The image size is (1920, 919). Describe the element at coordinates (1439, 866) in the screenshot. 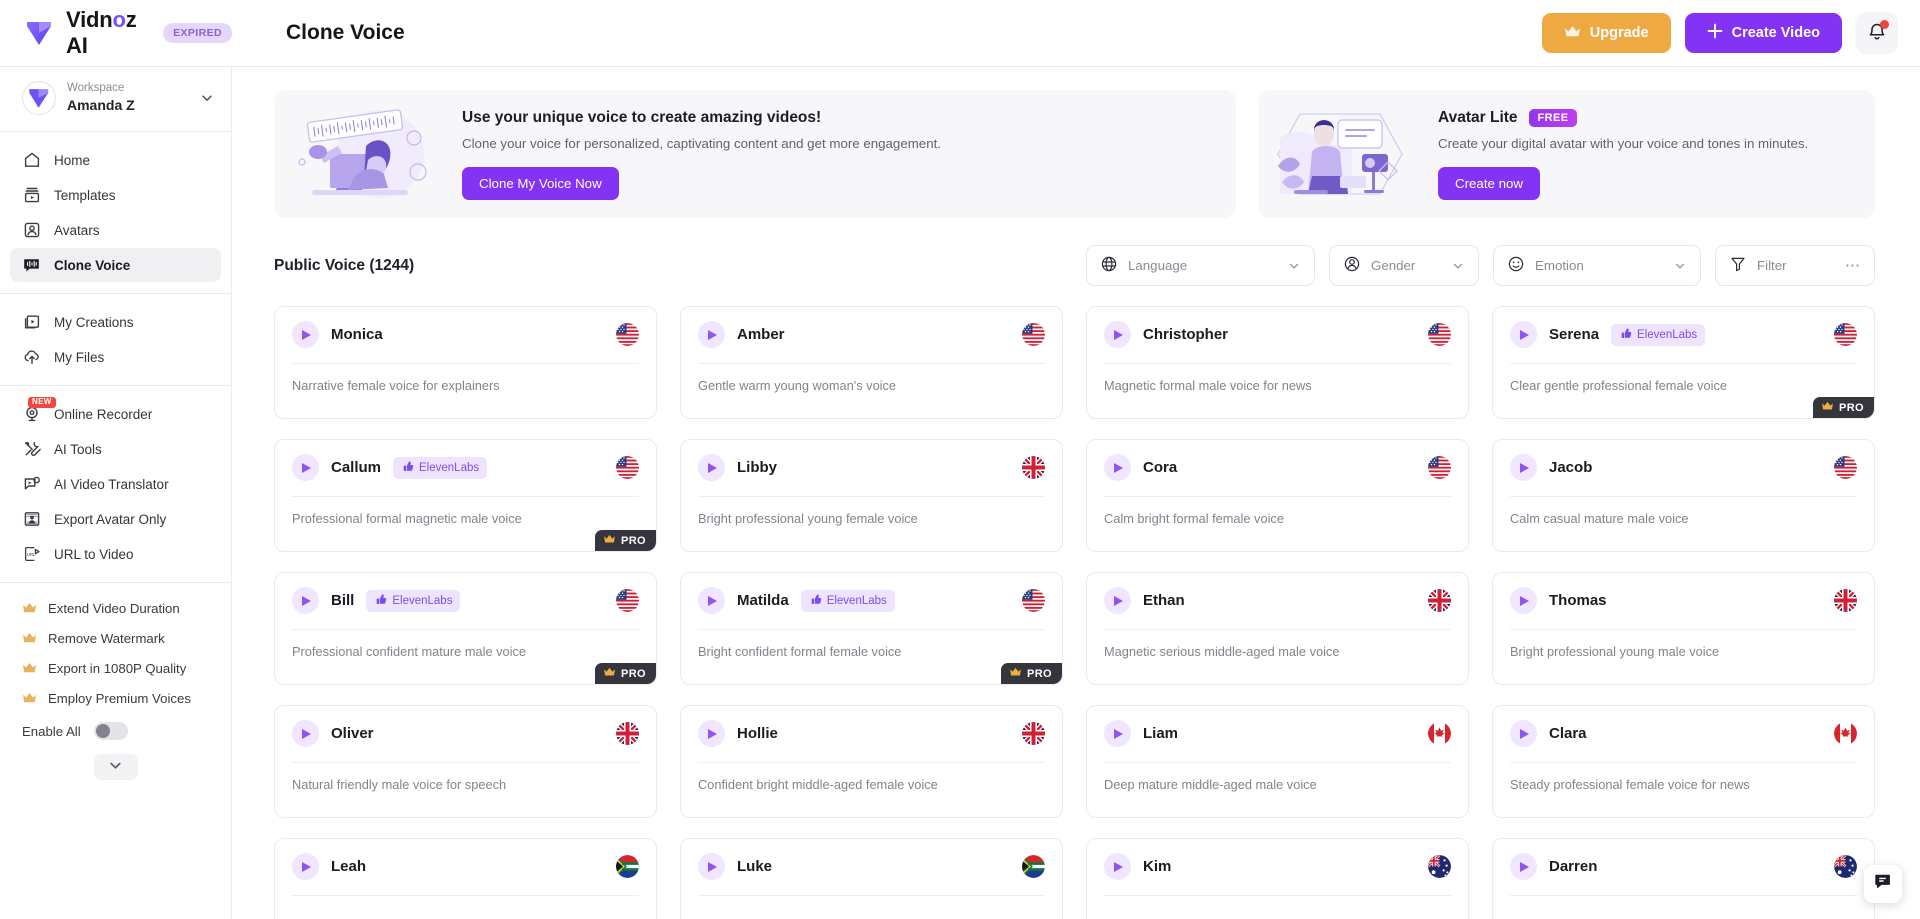

I see `flag-icon-au` at that location.